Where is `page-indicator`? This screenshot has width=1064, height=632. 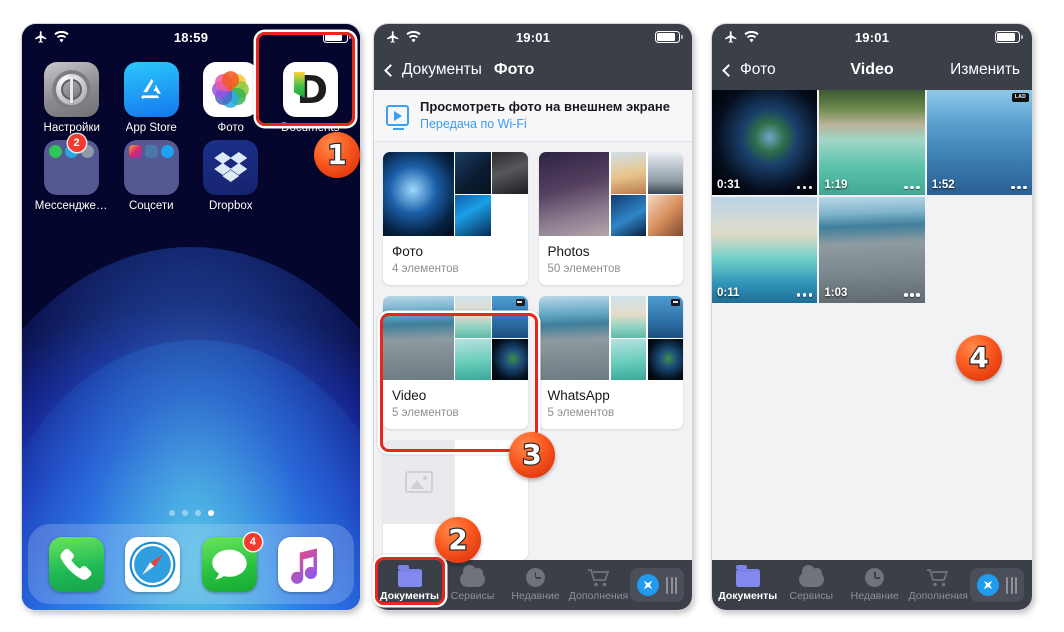 page-indicator is located at coordinates (191, 513).